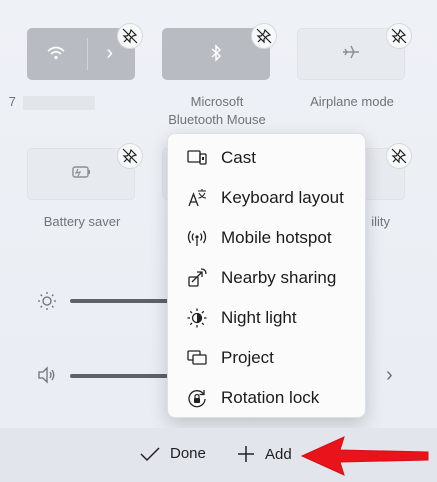  Describe the element at coordinates (120, 301) in the screenshot. I see `brightness-slider` at that location.